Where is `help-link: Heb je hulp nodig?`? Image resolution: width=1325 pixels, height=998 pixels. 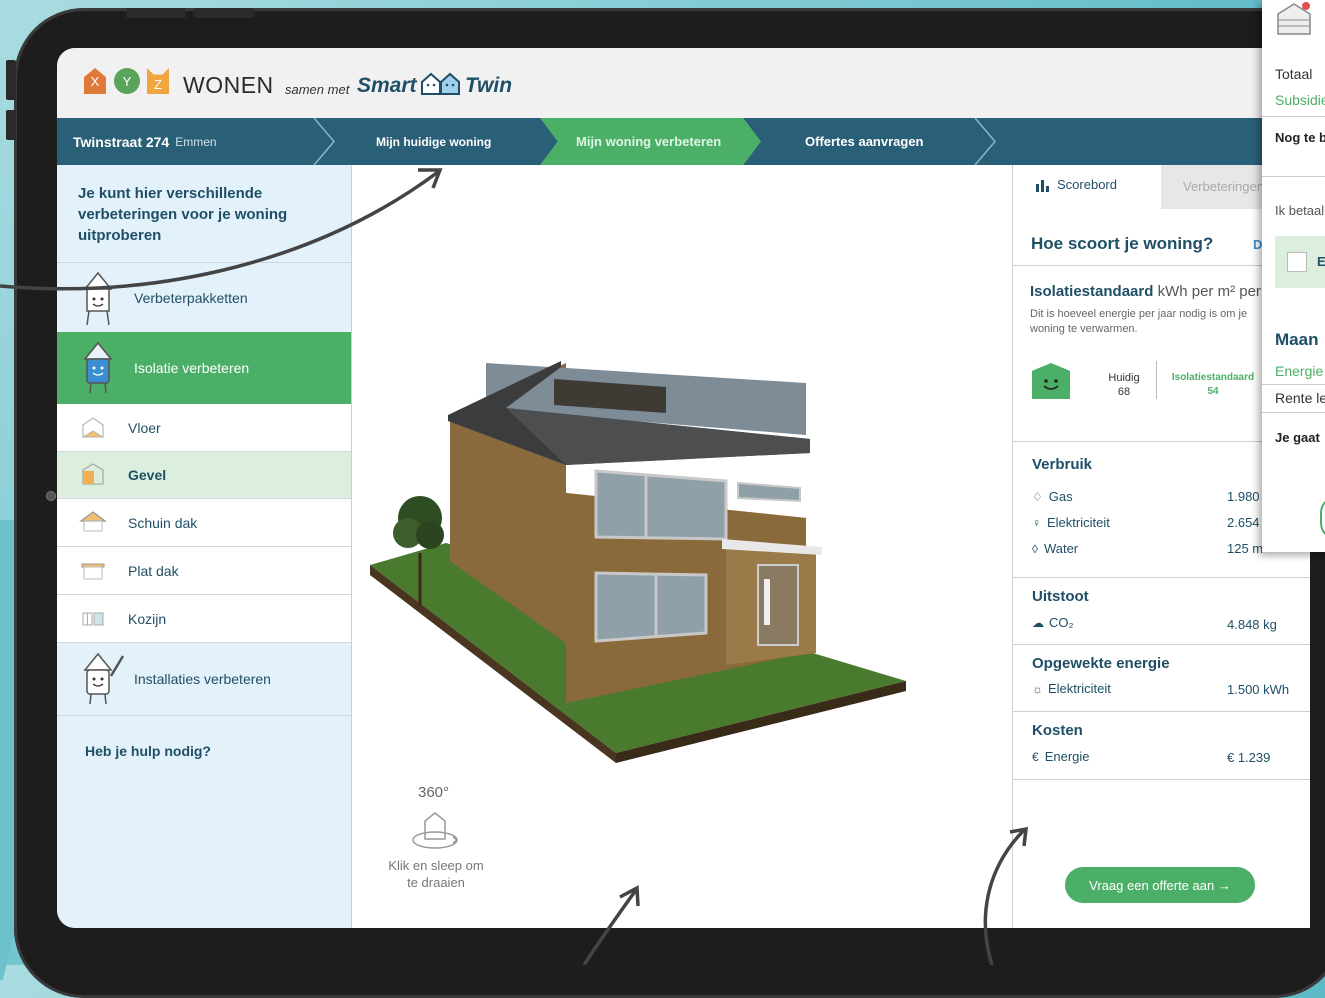
help-link: Heb je hulp nodig? is located at coordinates (204, 751).